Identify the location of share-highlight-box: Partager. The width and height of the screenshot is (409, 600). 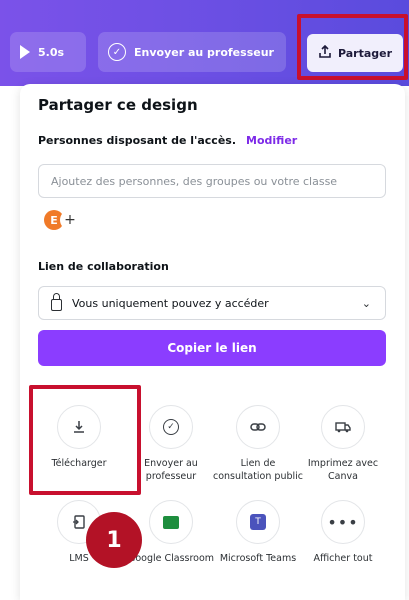
(352, 47).